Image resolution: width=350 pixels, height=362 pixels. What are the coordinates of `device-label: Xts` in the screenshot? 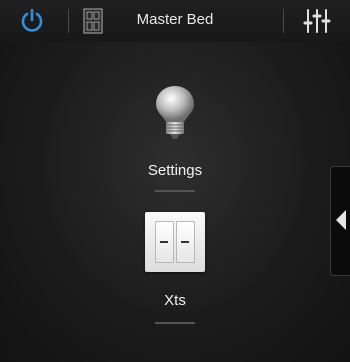 It's located at (175, 300).